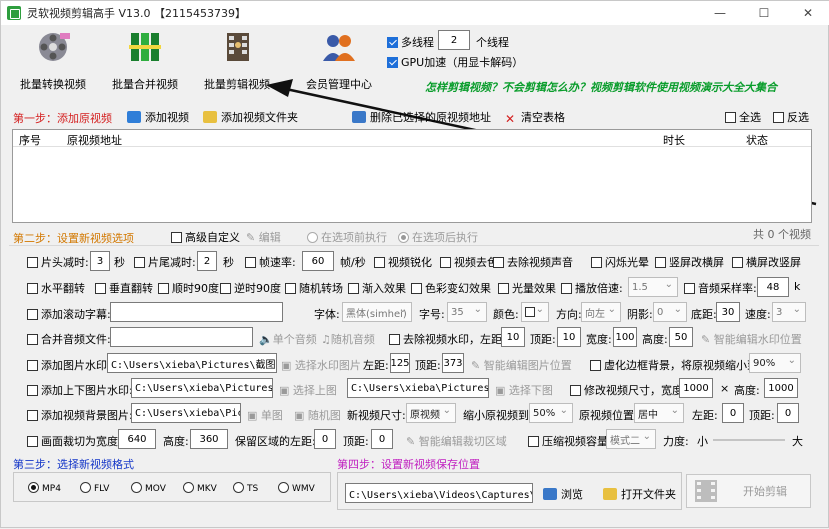  I want to click on start-edit-button: 开始剪辑, so click(748, 491).